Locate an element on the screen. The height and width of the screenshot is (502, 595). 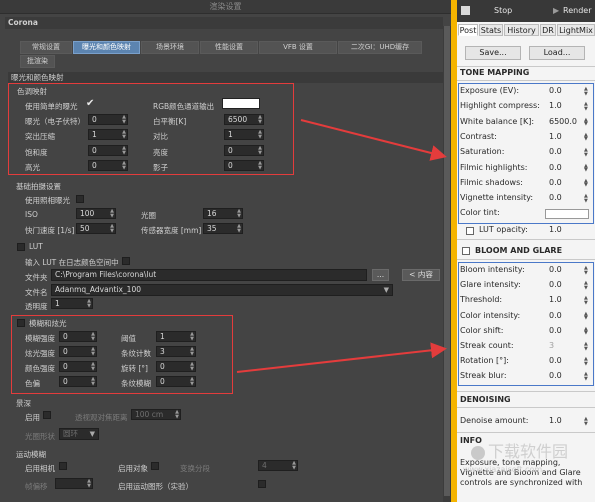
tab-general: 常规设置 is located at coordinates (46, 47).